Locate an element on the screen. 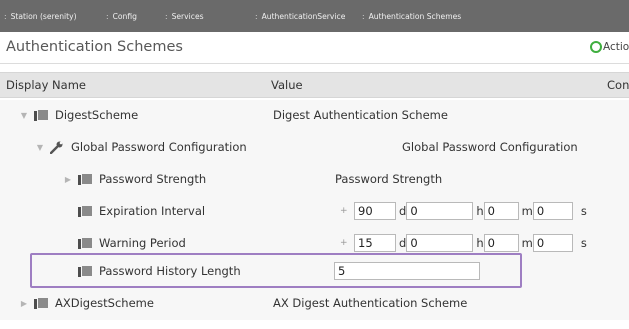  view-header: Authentication Schemes Actio is located at coordinates (314, 48).